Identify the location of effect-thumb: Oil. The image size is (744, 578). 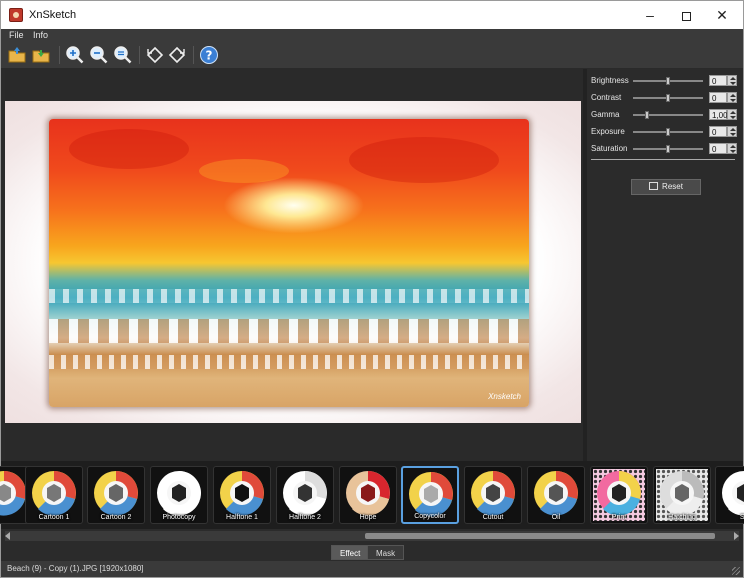
(556, 495).